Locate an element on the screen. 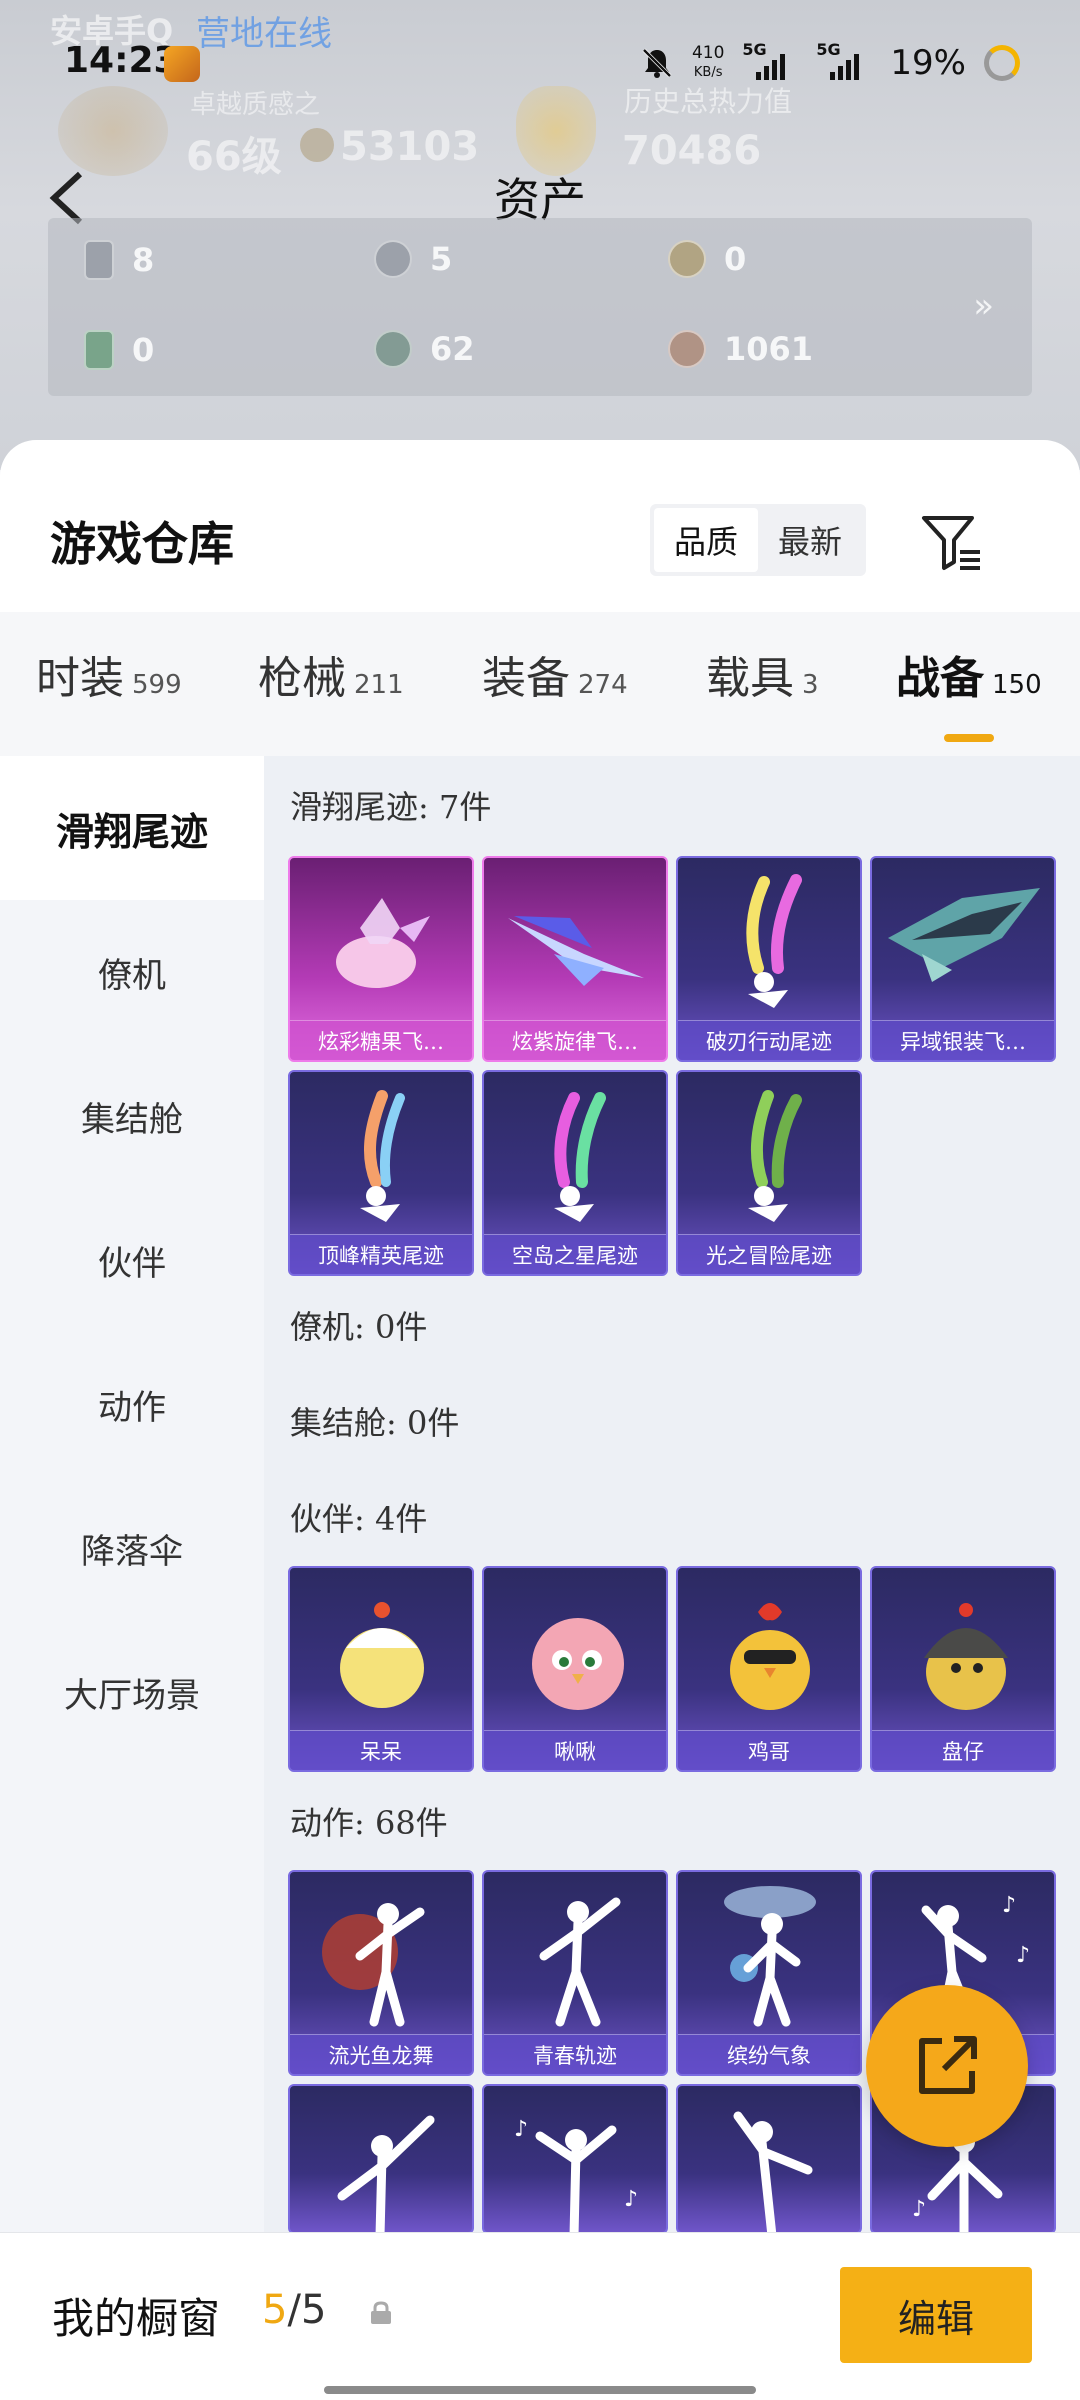 This screenshot has height=2400, width=1080. sim2-label: 5G is located at coordinates (828, 49).